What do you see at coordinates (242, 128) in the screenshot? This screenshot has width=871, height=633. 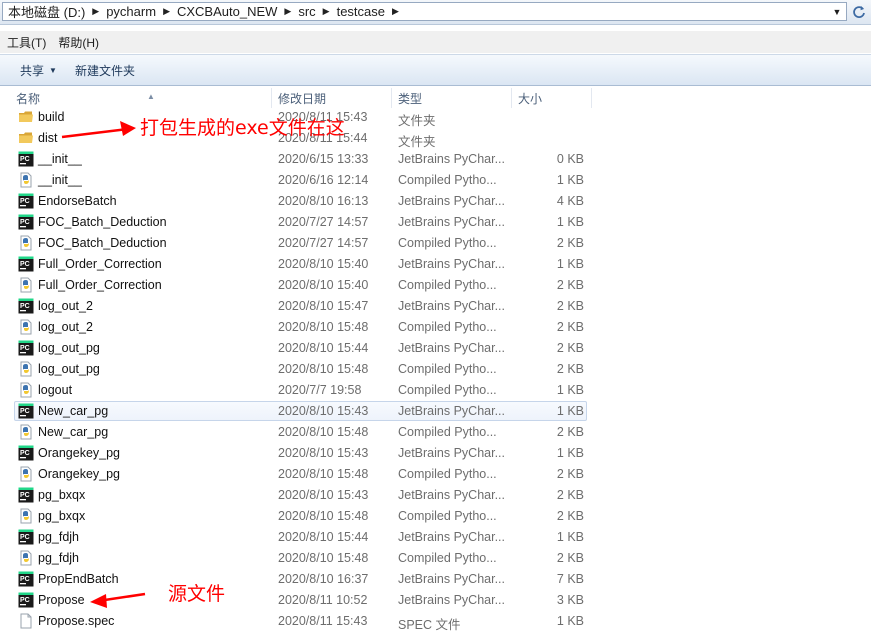 I see `annotation-dist-note: 打包生成的exe文件在这` at bounding box center [242, 128].